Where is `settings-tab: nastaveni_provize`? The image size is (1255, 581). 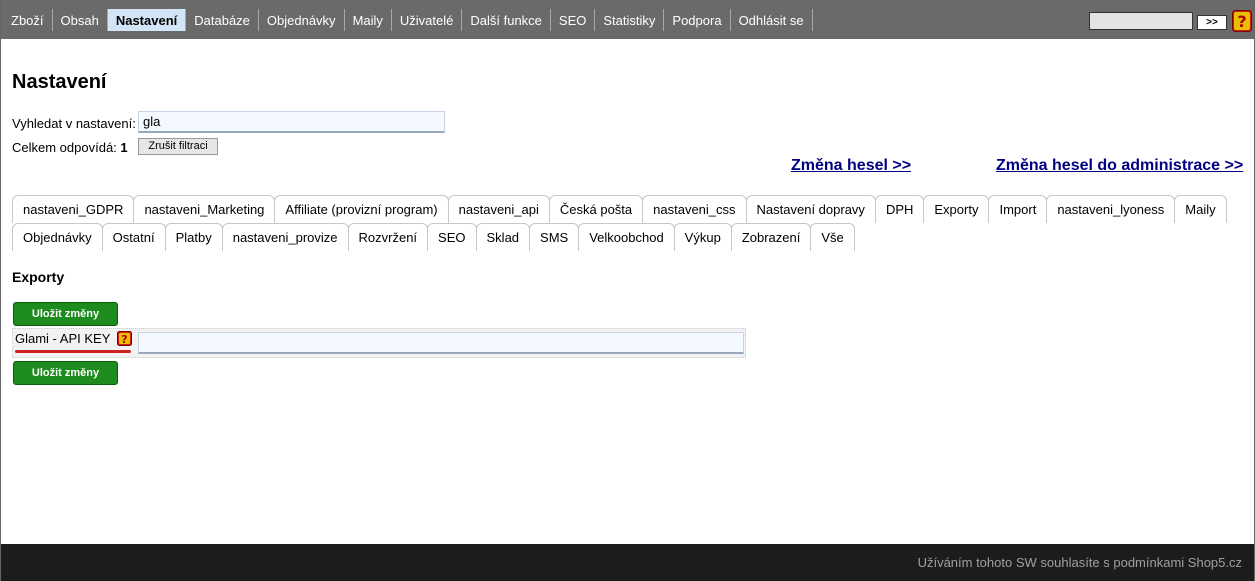 settings-tab: nastaveni_provize is located at coordinates (285, 237).